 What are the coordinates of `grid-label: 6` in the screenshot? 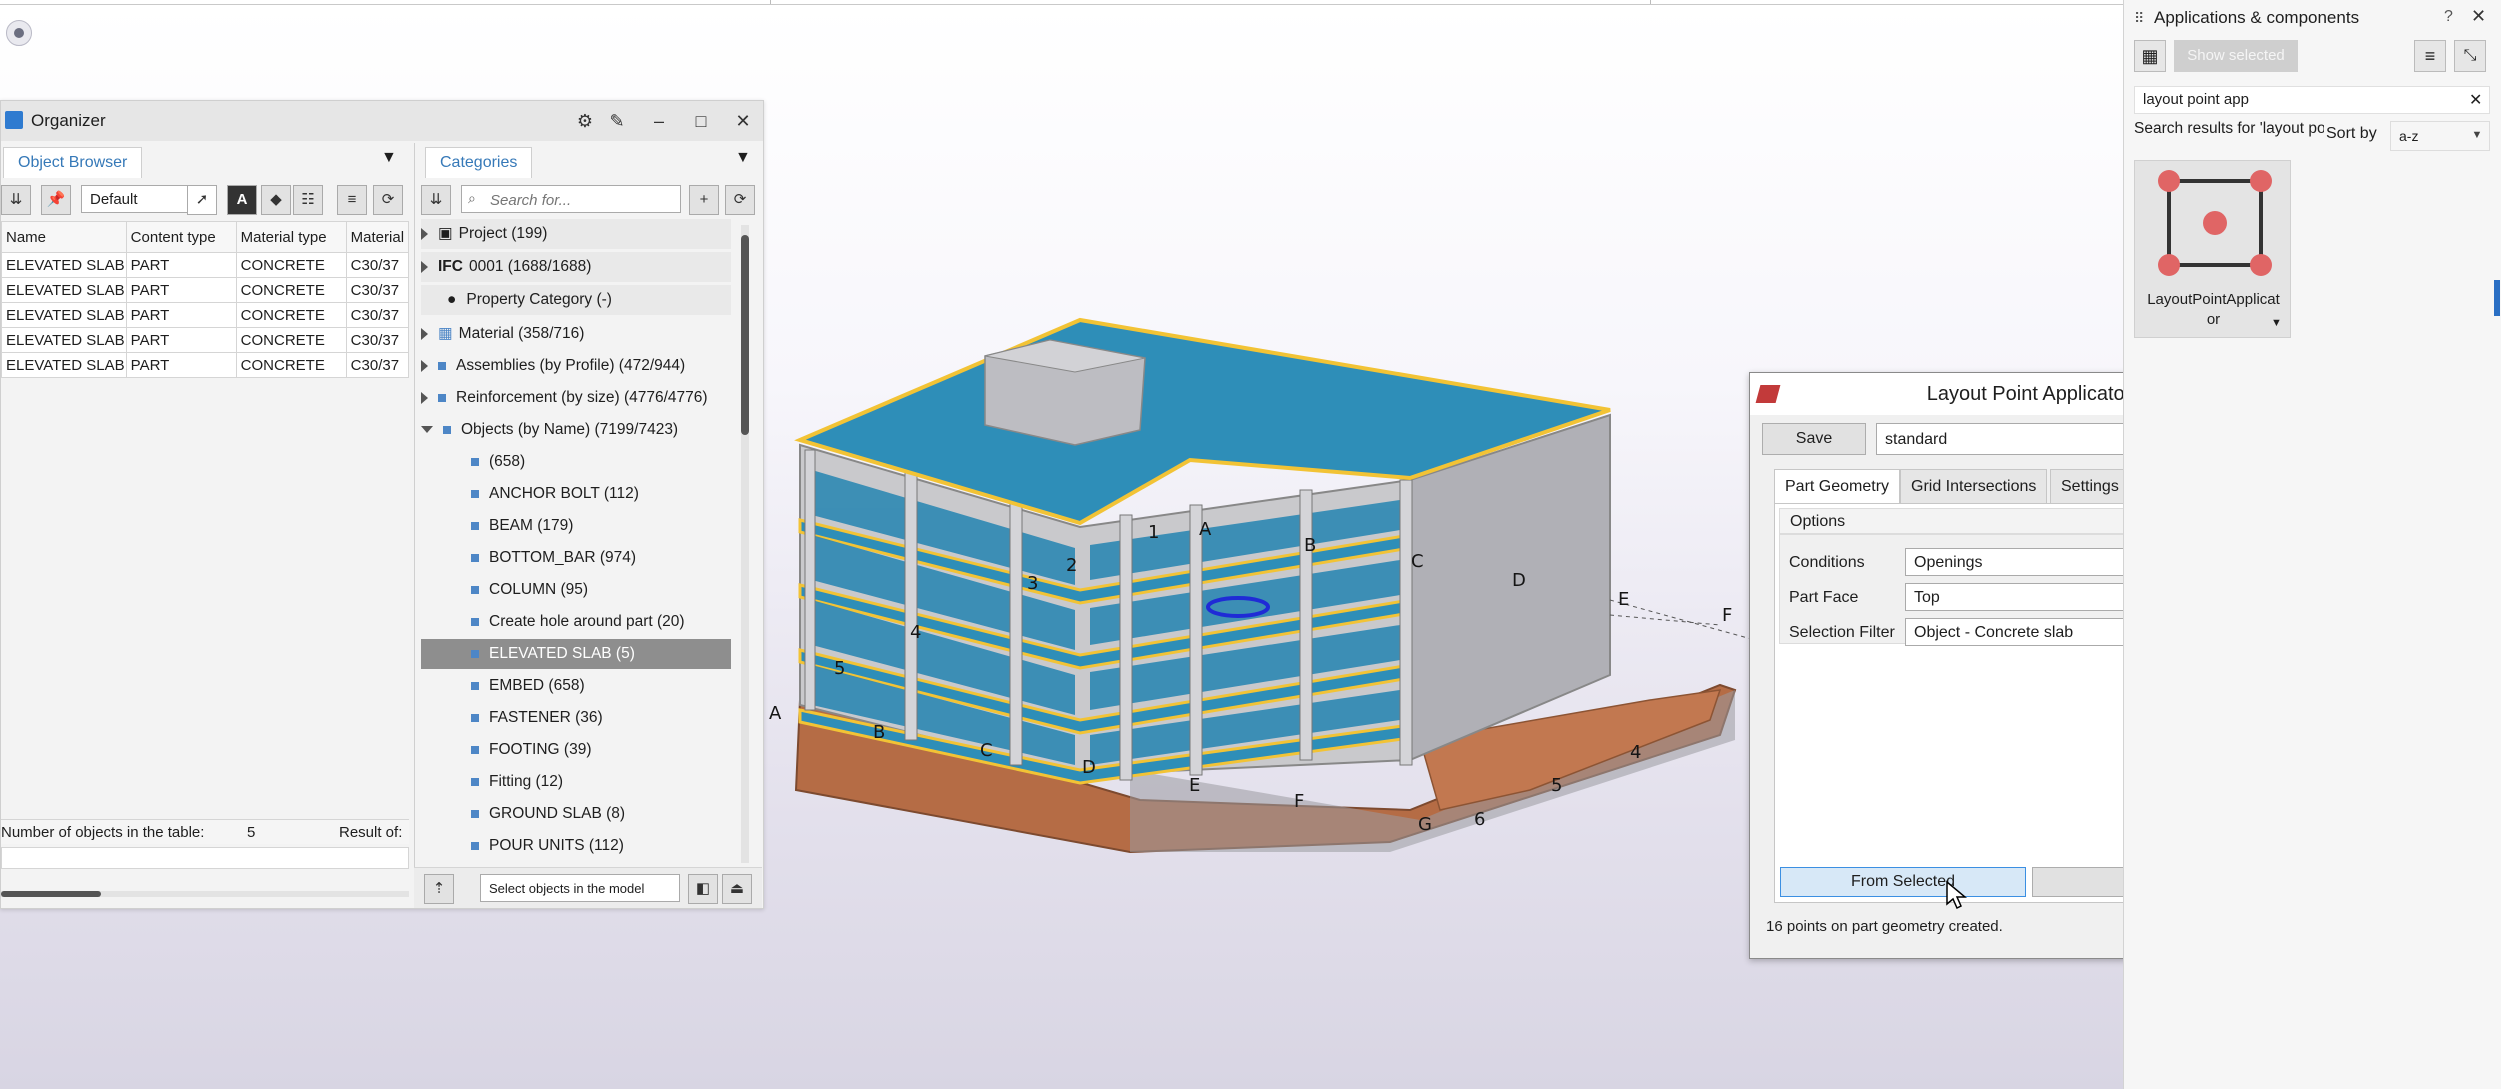 It's located at (1480, 819).